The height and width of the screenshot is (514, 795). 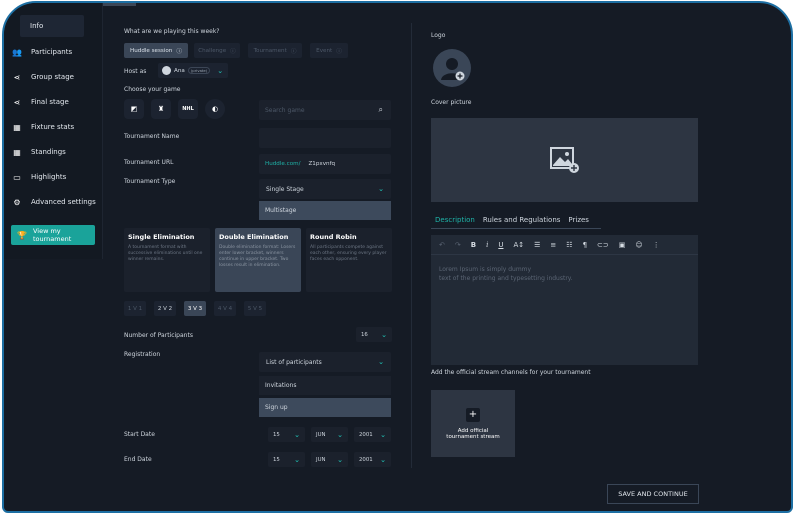 I want to click on choose-game-label: Choose your game, so click(x=152, y=89).